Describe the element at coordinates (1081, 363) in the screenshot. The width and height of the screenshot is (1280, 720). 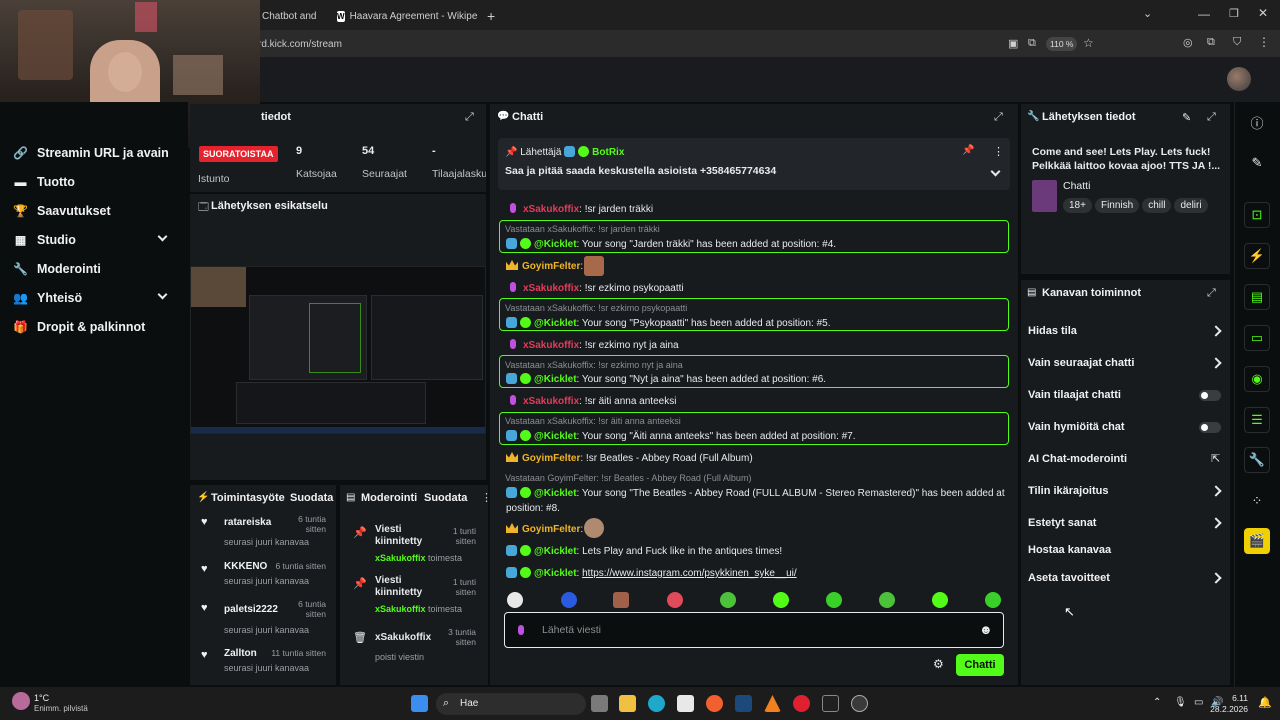
I see `action-followers-only: Vain seuraajat chatti` at that location.